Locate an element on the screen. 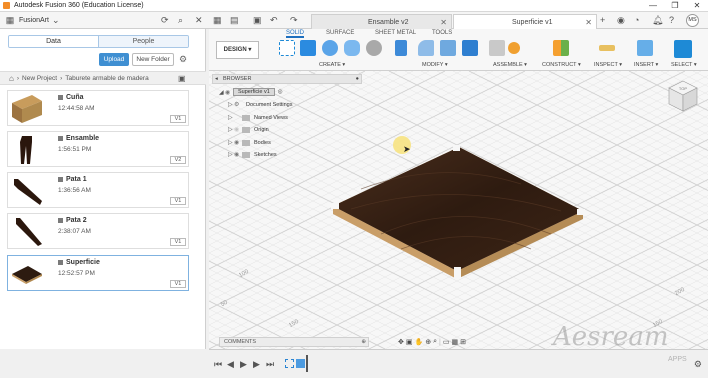 This screenshot has height=378, width=708. create-menu: CREATE ▾ is located at coordinates (332, 65).